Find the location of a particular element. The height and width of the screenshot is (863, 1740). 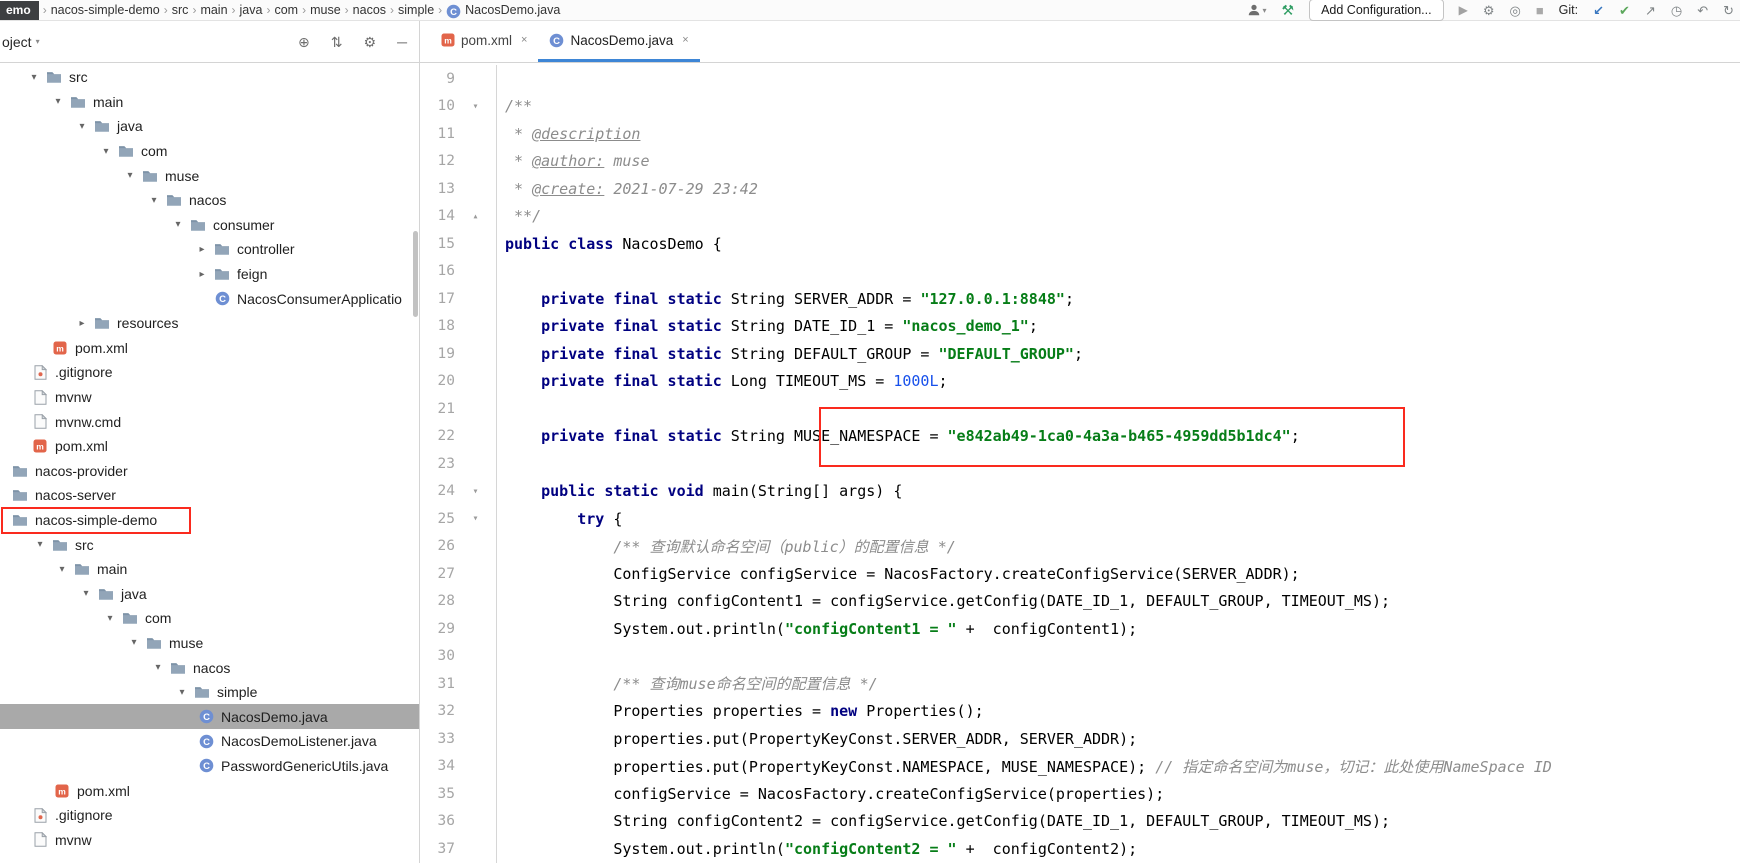

line-number: 21 is located at coordinates (437, 409).